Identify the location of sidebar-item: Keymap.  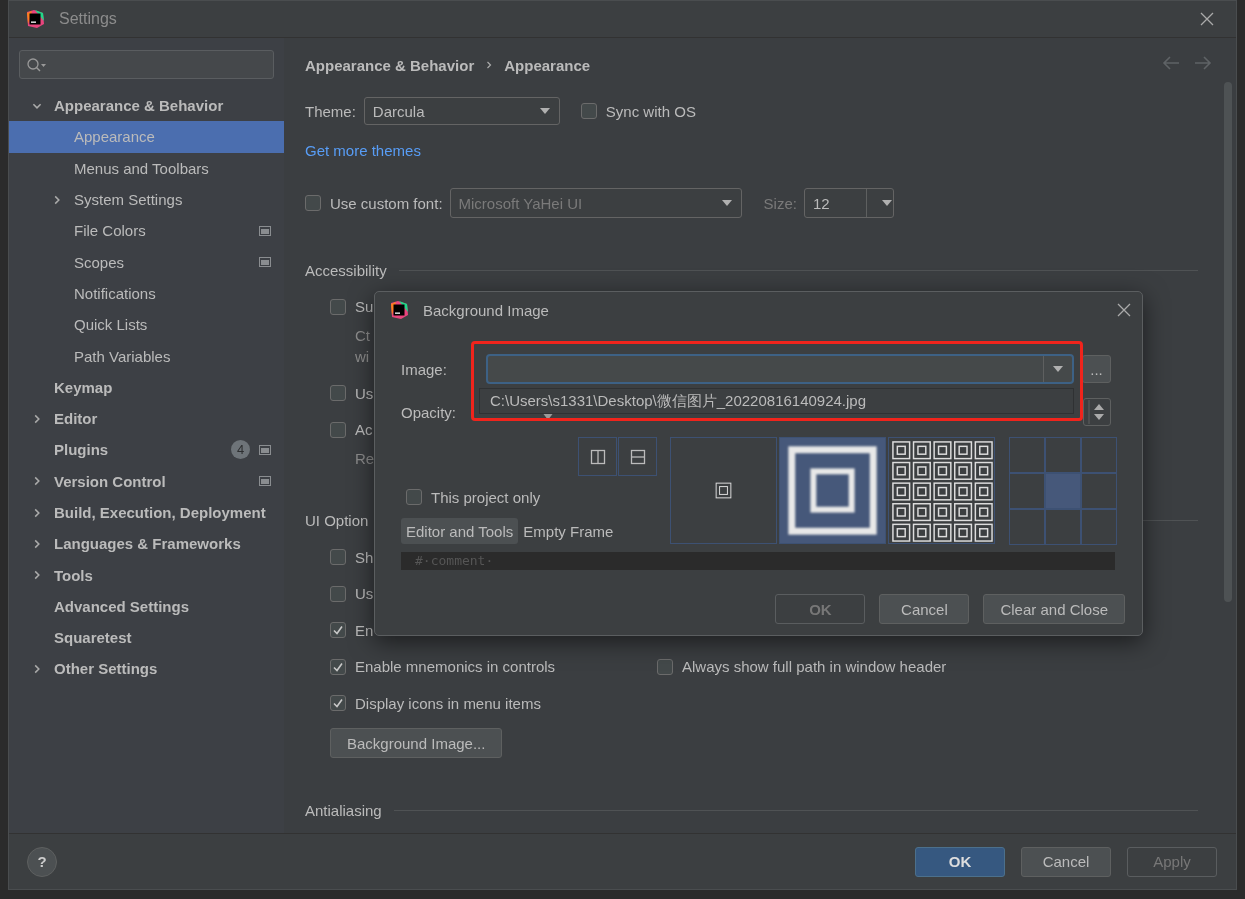
(146, 387).